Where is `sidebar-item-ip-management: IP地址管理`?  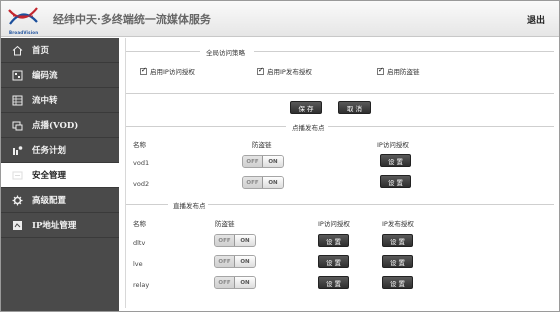
sidebar-item-ip-management: IP地址管理 is located at coordinates (60, 225).